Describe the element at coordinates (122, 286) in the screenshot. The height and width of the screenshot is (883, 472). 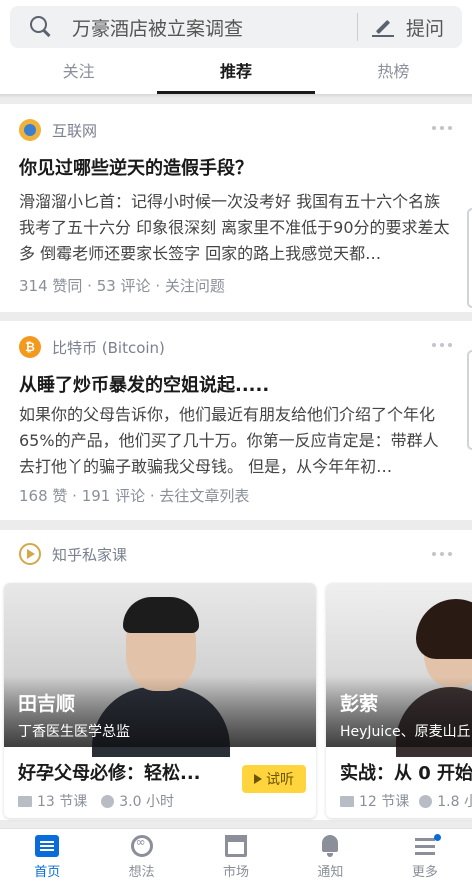
I see `card-meta: 314 赞同 · 53 评论 · 关注问题` at that location.